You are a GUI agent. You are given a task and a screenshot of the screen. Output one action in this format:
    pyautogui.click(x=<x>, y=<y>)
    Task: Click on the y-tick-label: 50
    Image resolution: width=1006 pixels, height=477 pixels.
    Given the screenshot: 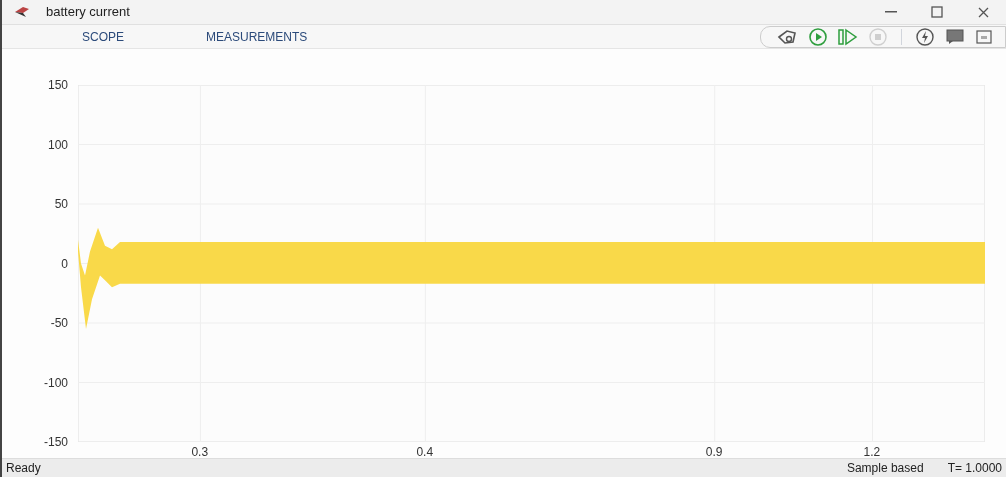 What is the action you would take?
    pyautogui.click(x=60, y=204)
    